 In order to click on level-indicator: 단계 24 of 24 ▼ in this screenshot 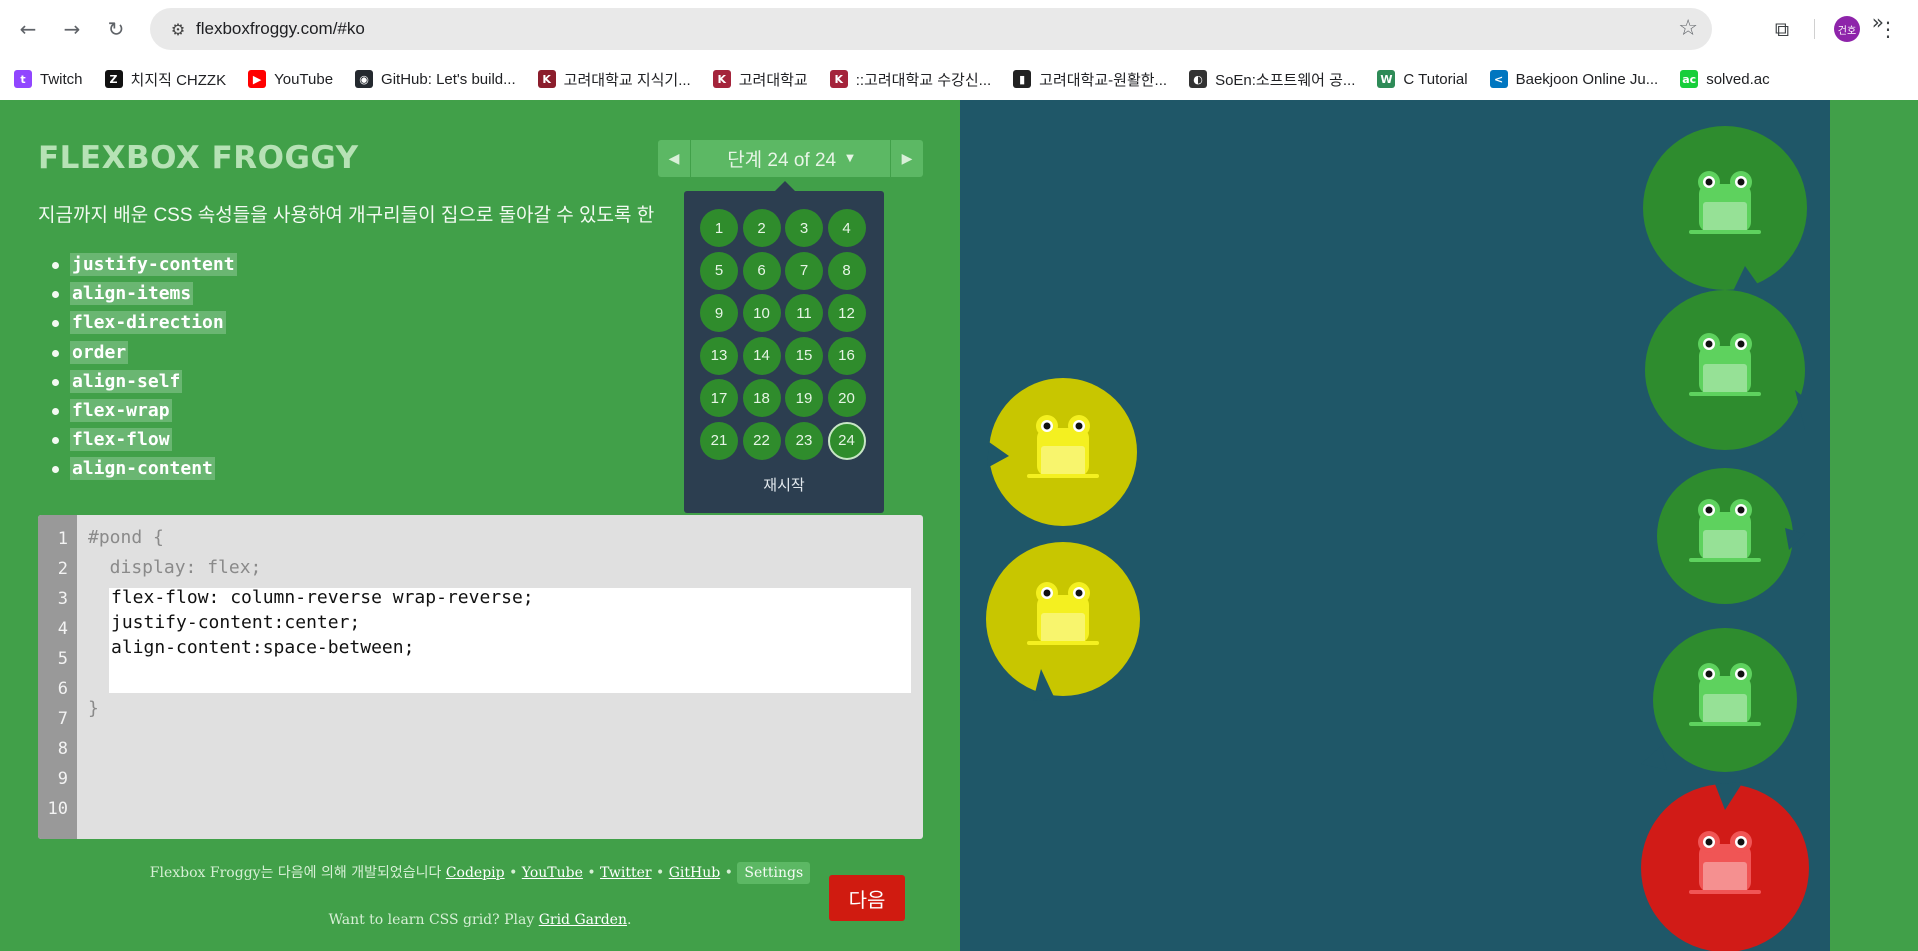, I will do `click(790, 158)`.